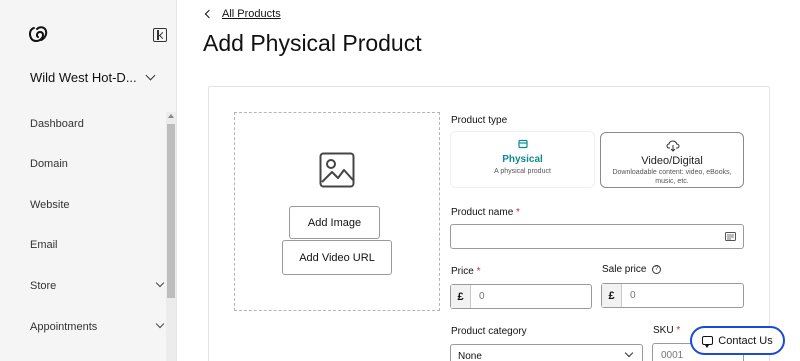 This screenshot has width=800, height=361. What do you see at coordinates (730, 236) in the screenshot?
I see `autofill-card-icon` at bounding box center [730, 236].